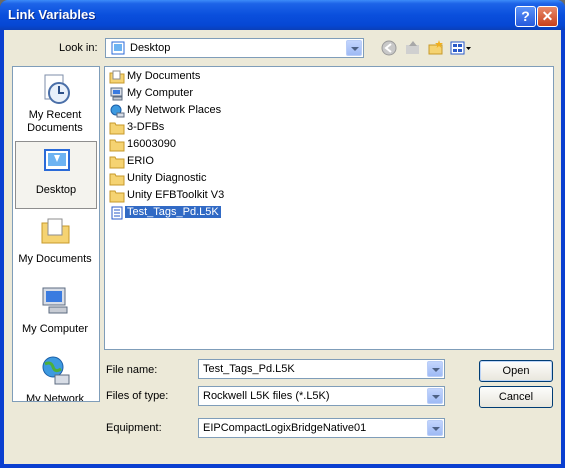 The width and height of the screenshot is (565, 468). Describe the element at coordinates (56, 315) in the screenshot. I see `place-my-computer: My Computer` at that location.